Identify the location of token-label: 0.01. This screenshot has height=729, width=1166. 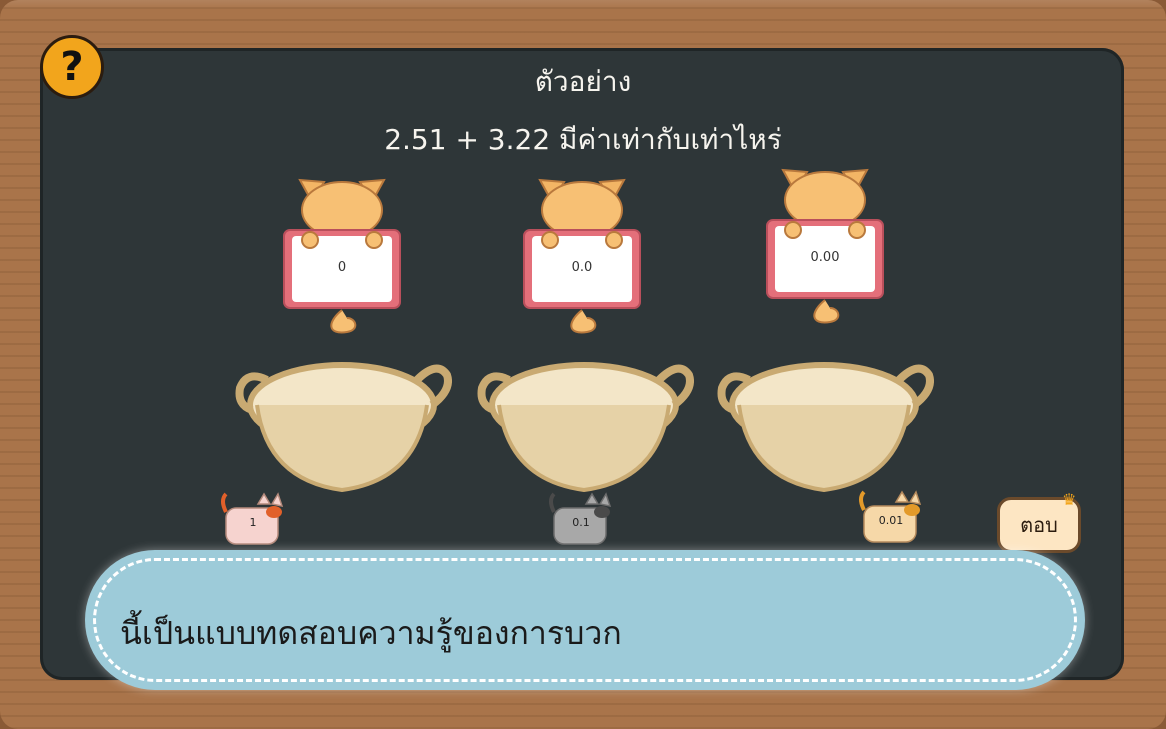
(891, 520).